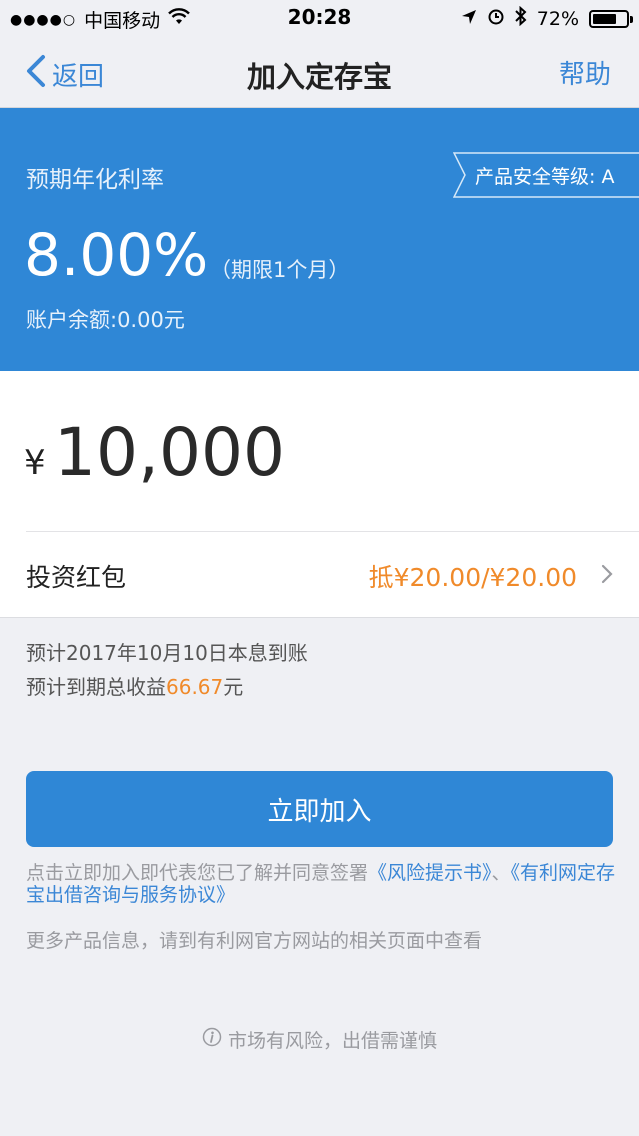 The height and width of the screenshot is (1136, 639). I want to click on estimate-income-value: 66.67, so click(195, 687).